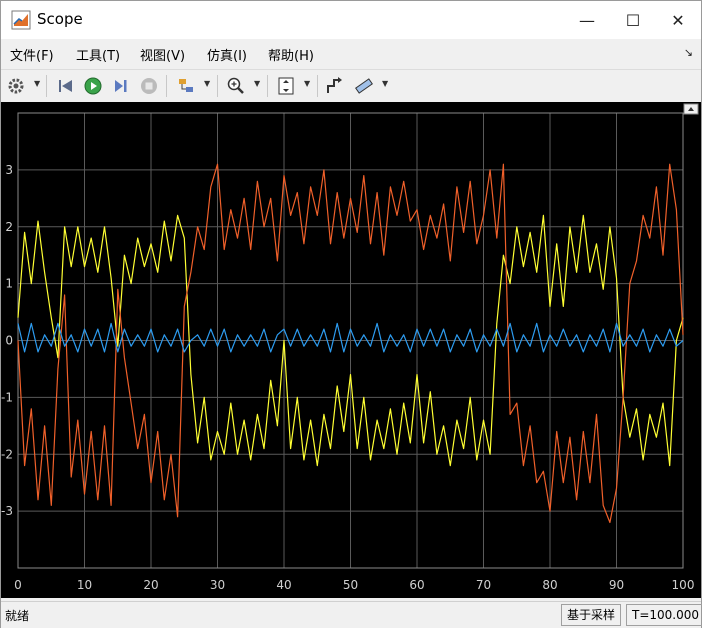  What do you see at coordinates (351, 614) in the screenshot?
I see `status-bar: 就绪 基于采样 T=100.000` at bounding box center [351, 614].